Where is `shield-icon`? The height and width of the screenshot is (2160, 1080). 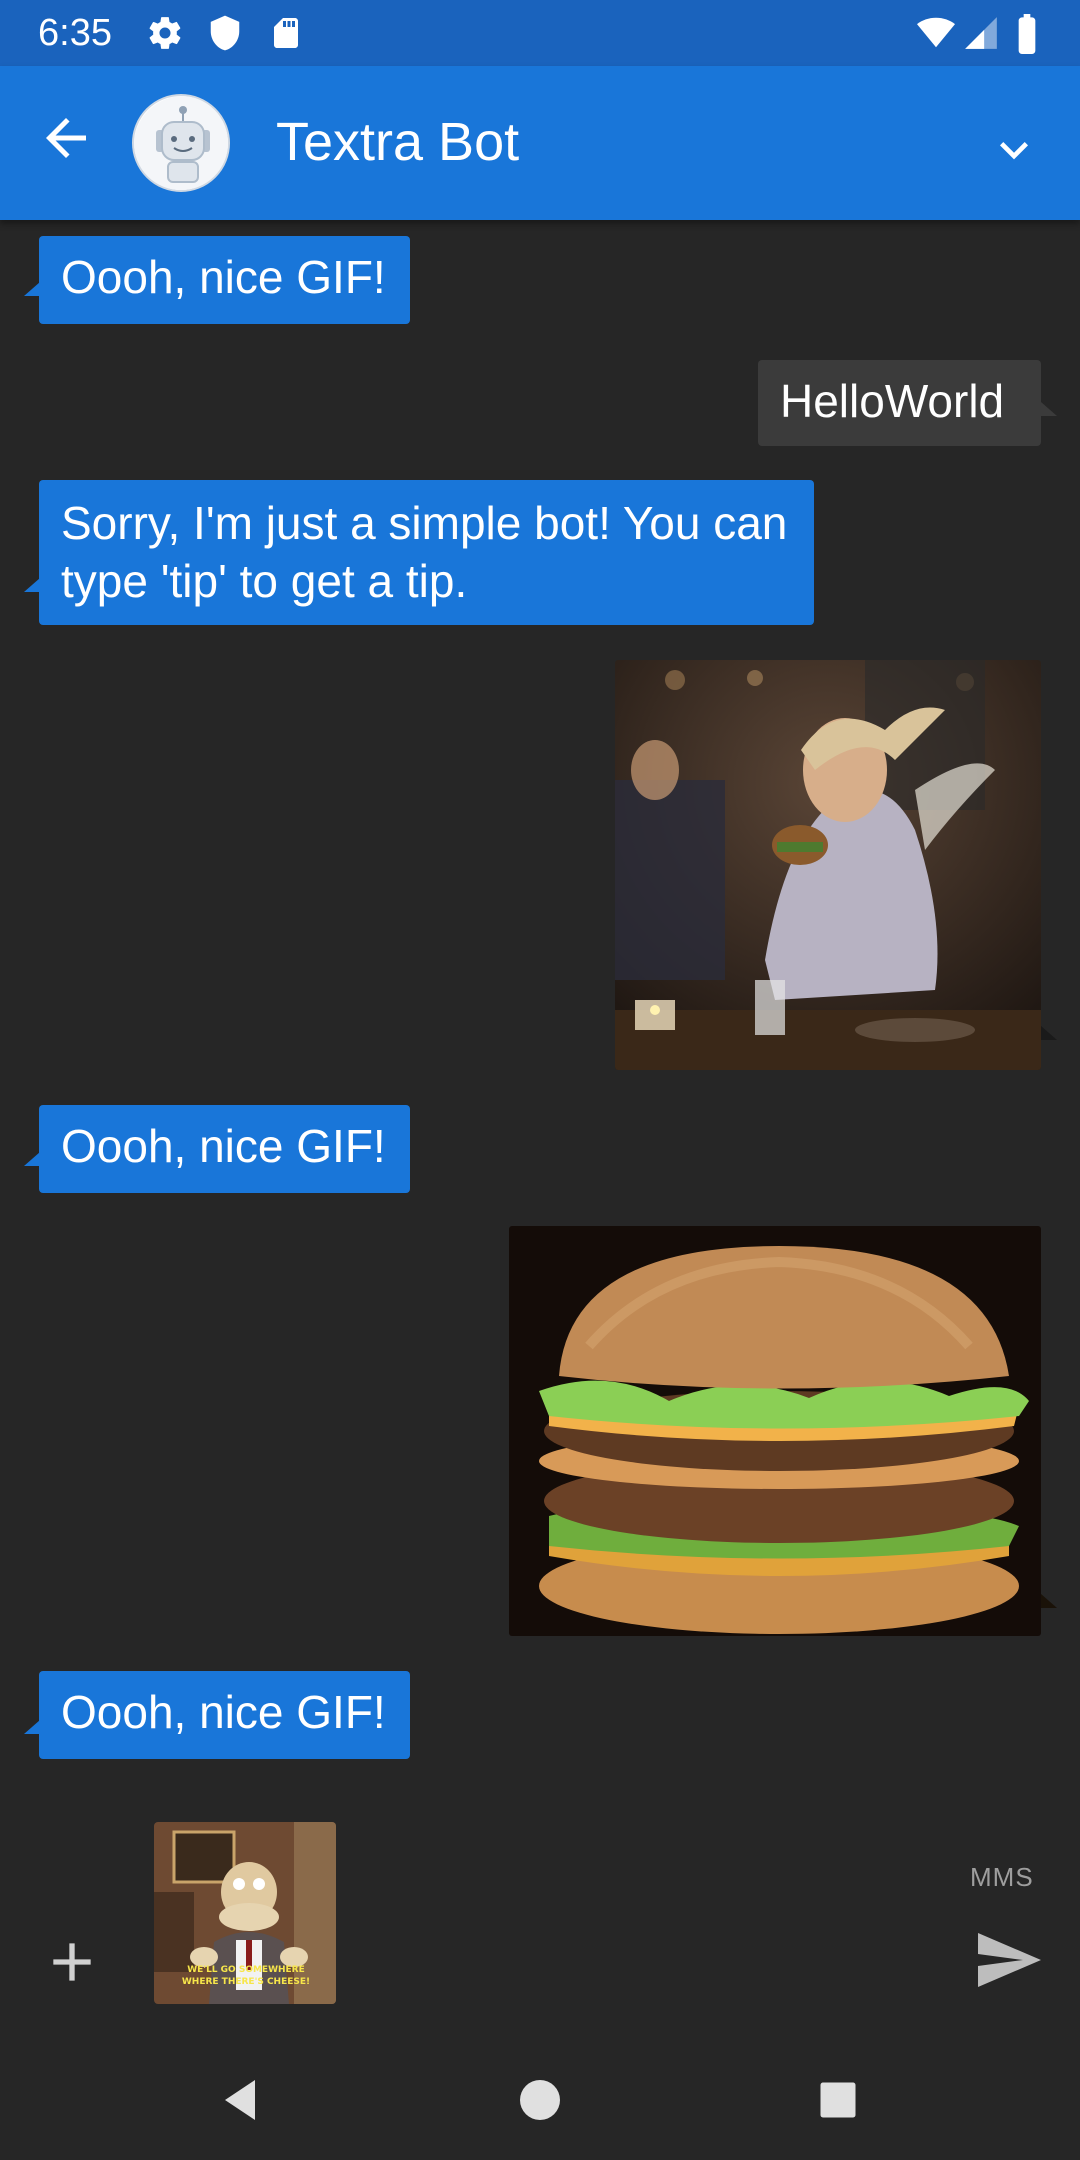
shield-icon is located at coordinates (225, 33).